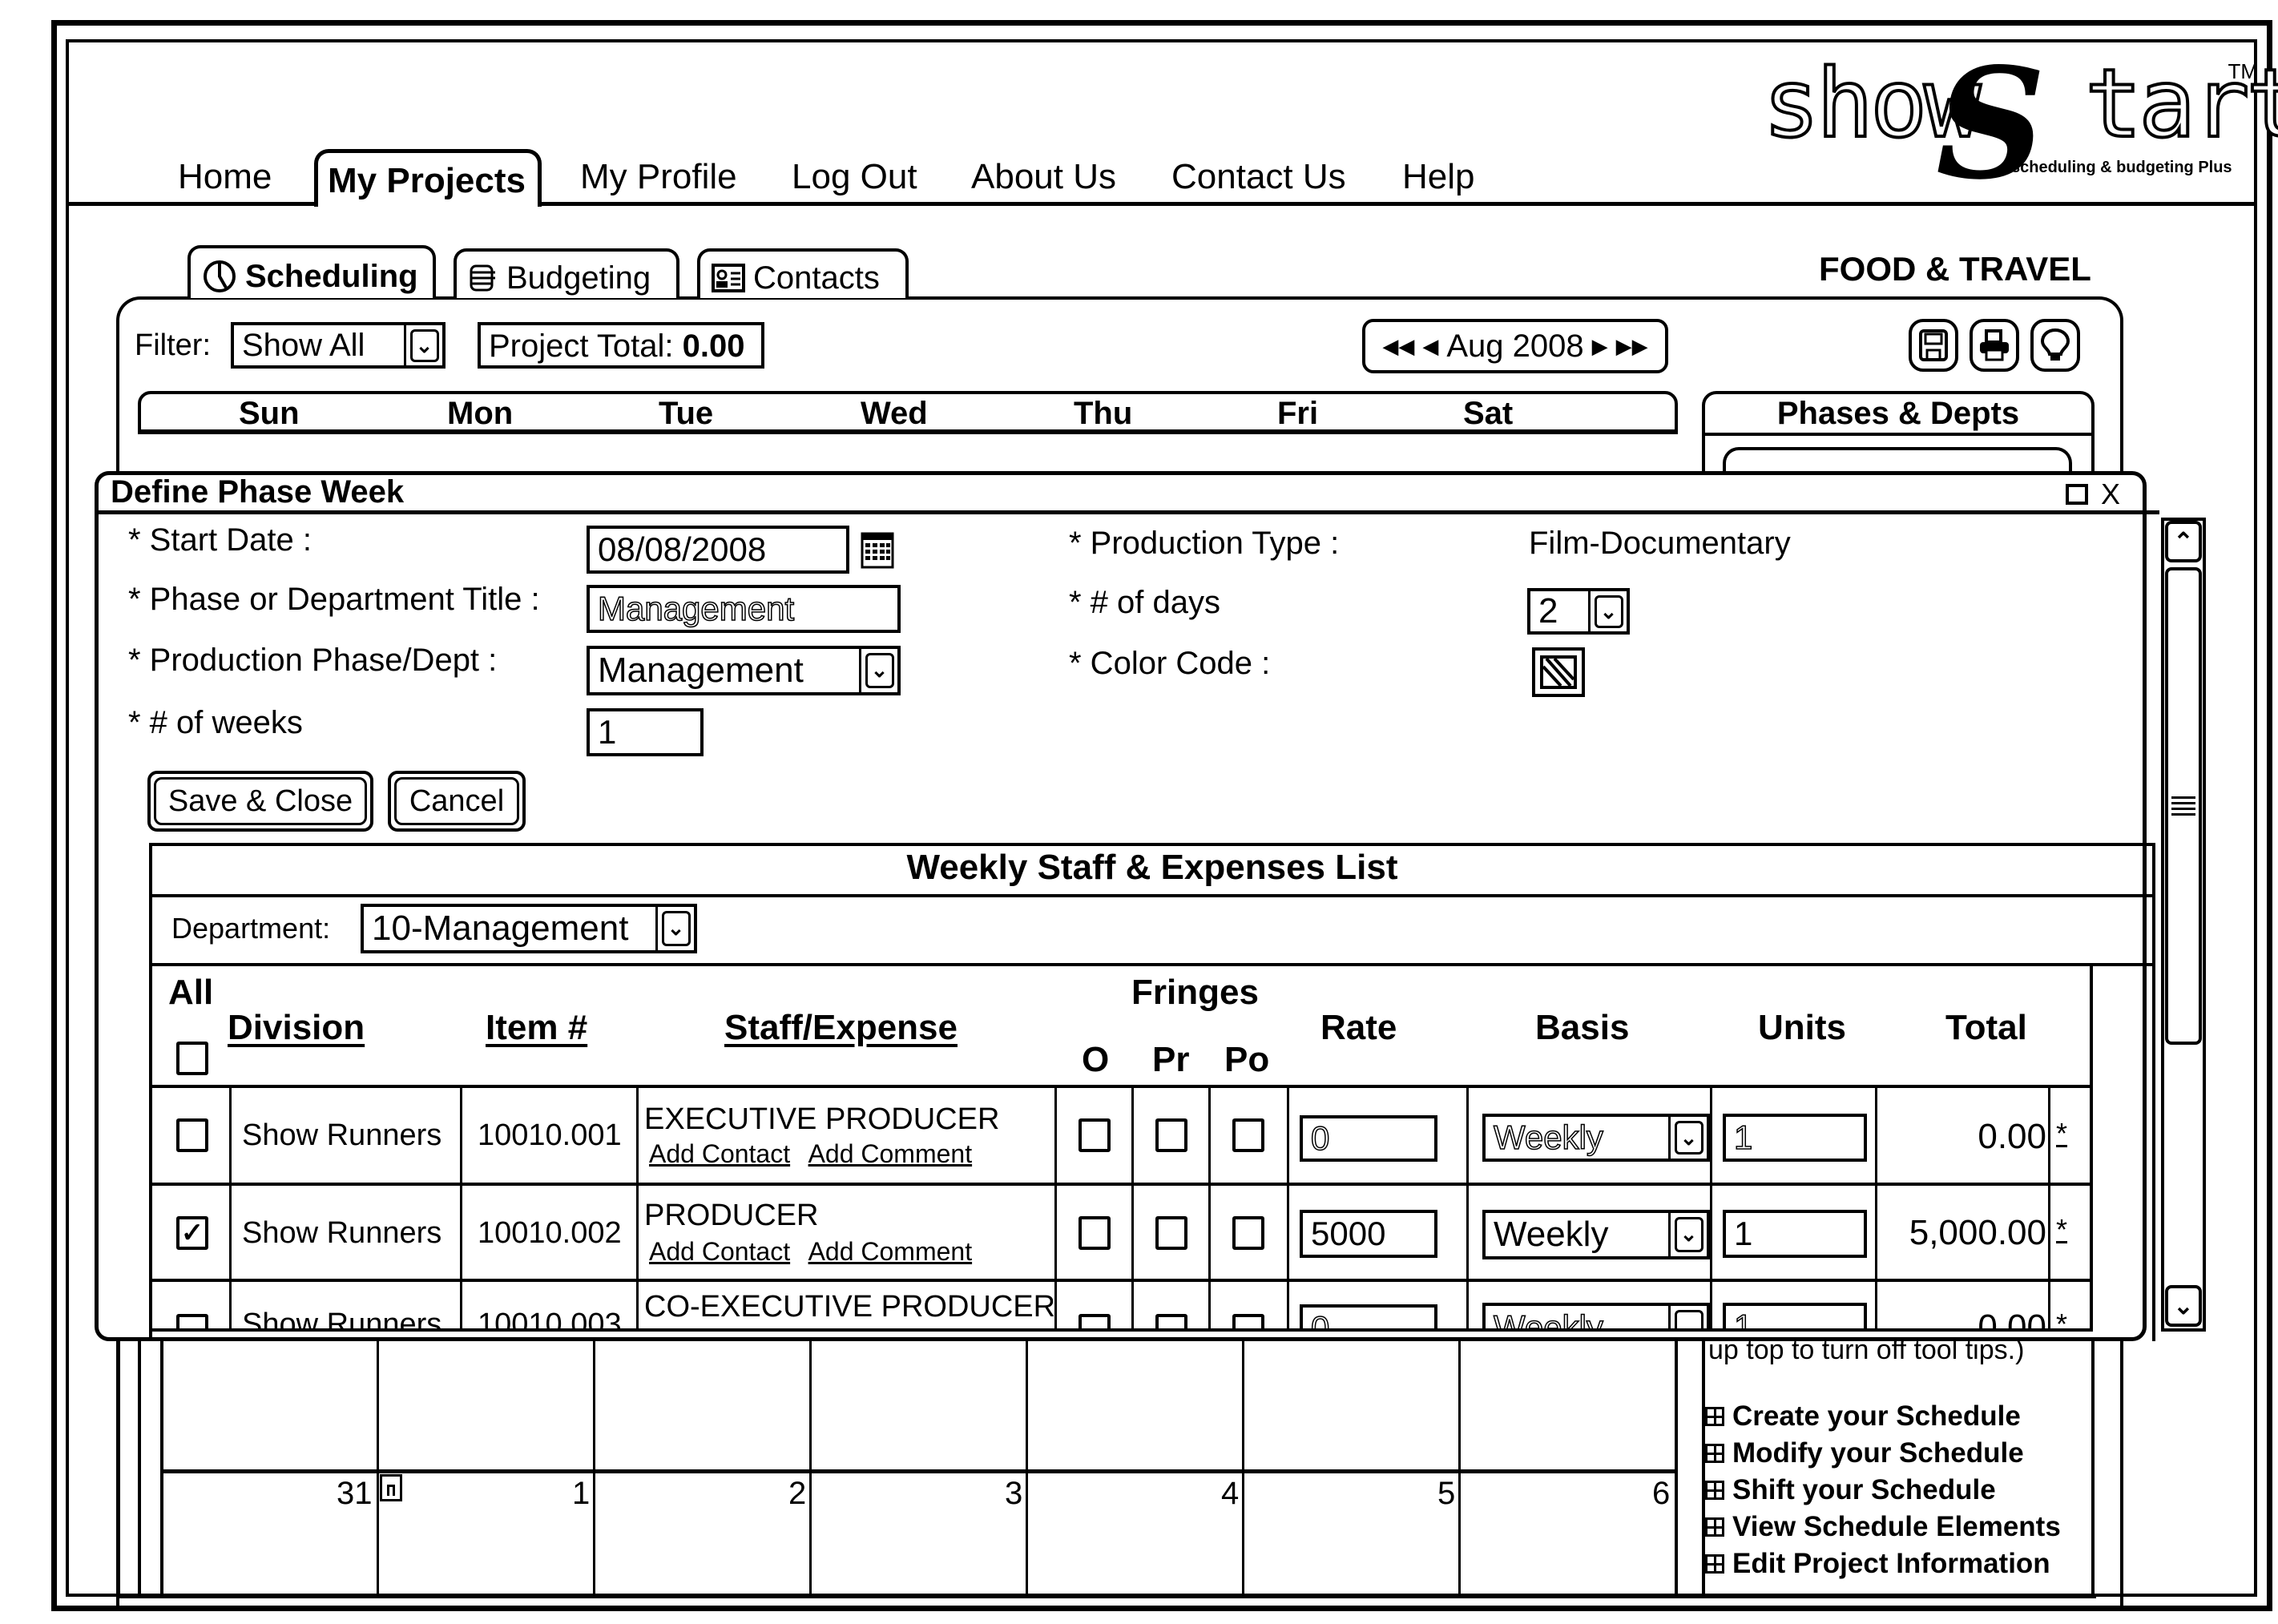  What do you see at coordinates (331, 276) in the screenshot?
I see `tab-scheduling-label: Scheduling` at bounding box center [331, 276].